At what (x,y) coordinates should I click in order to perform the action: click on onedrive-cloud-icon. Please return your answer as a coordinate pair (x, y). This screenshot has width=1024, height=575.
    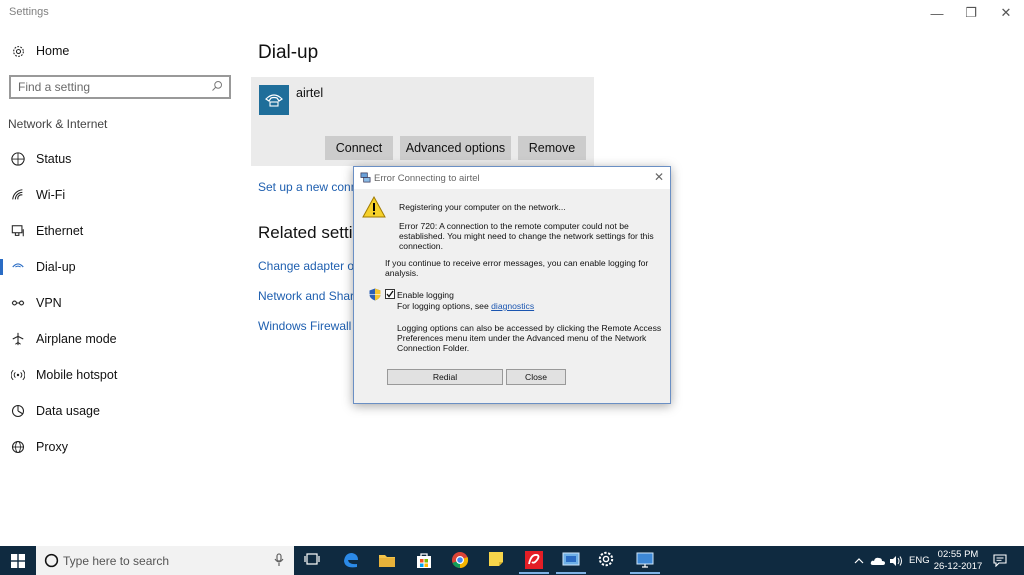
    Looking at the image, I should click on (878, 560).